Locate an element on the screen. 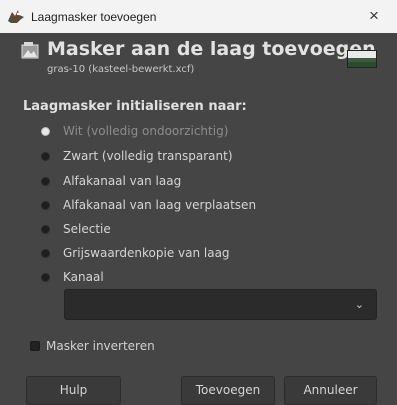 The width and height of the screenshot is (397, 405). radio-option-white: Wit (volledig ondoorzichtig) is located at coordinates (134, 131).